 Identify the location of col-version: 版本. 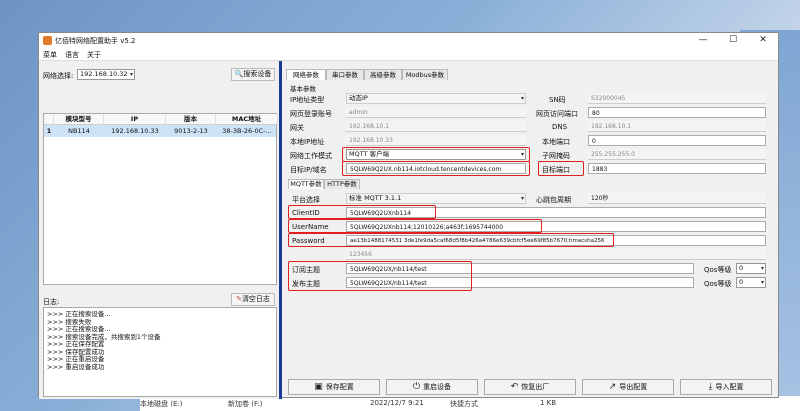
(191, 119).